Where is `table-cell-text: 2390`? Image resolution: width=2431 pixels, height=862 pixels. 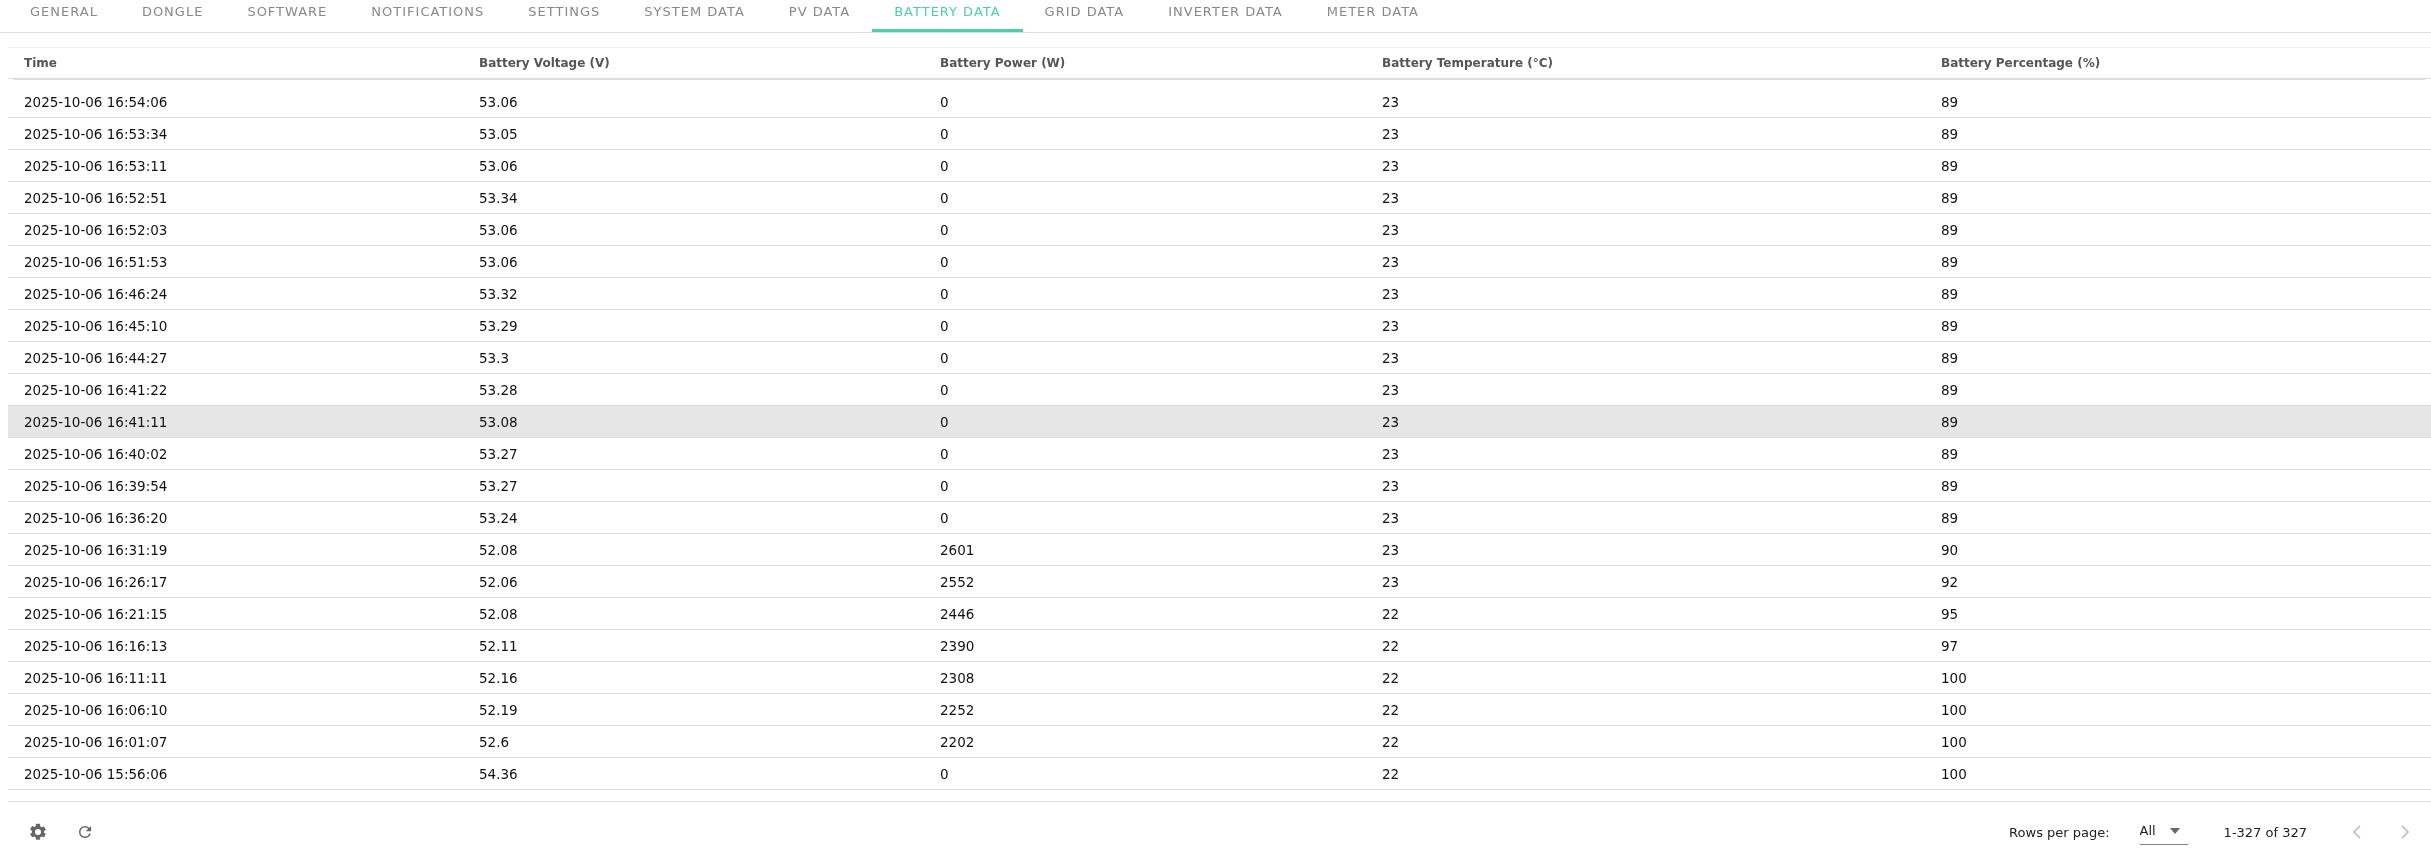 table-cell-text: 2390 is located at coordinates (957, 645).